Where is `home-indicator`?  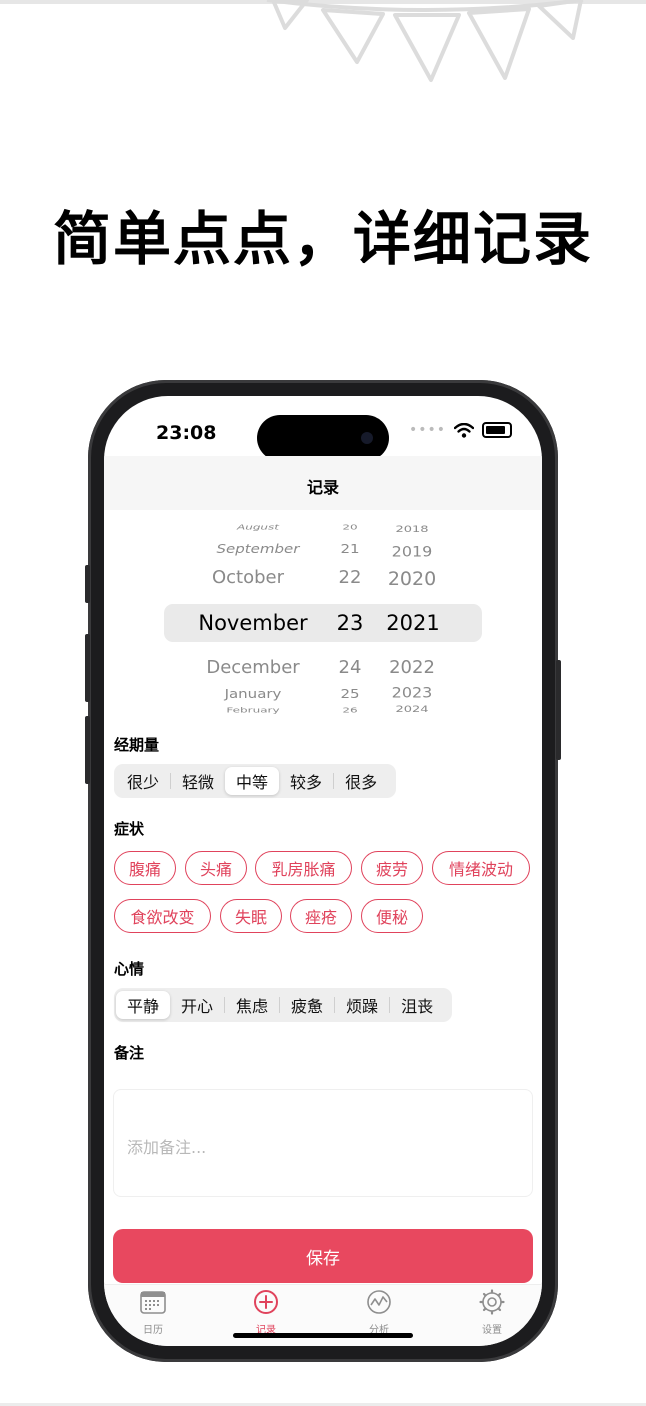 home-indicator is located at coordinates (323, 1335).